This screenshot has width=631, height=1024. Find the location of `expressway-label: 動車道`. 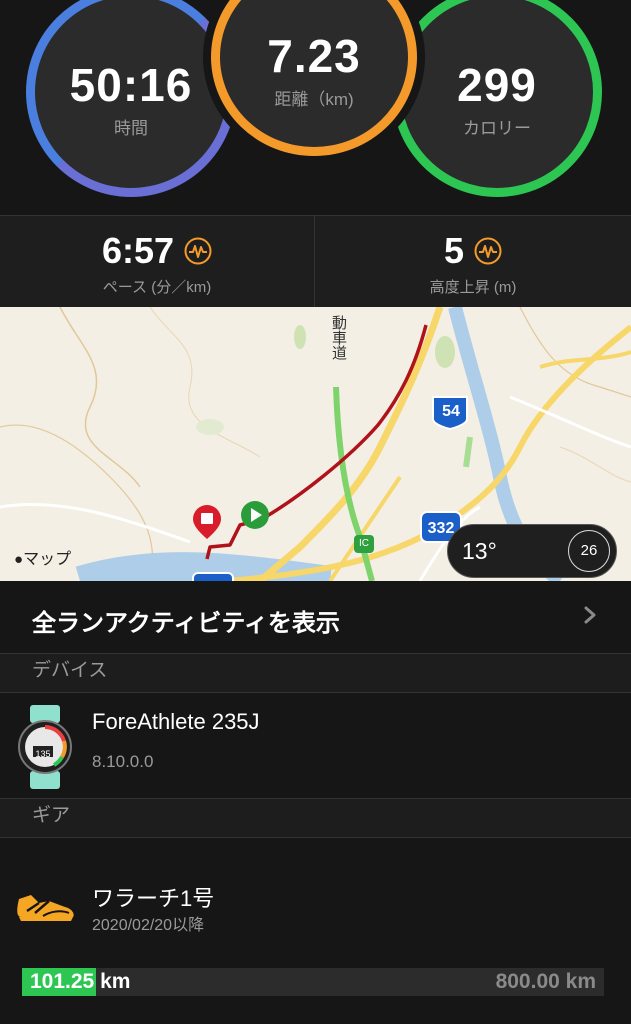

expressway-label: 動車道 is located at coordinates (338, 337).